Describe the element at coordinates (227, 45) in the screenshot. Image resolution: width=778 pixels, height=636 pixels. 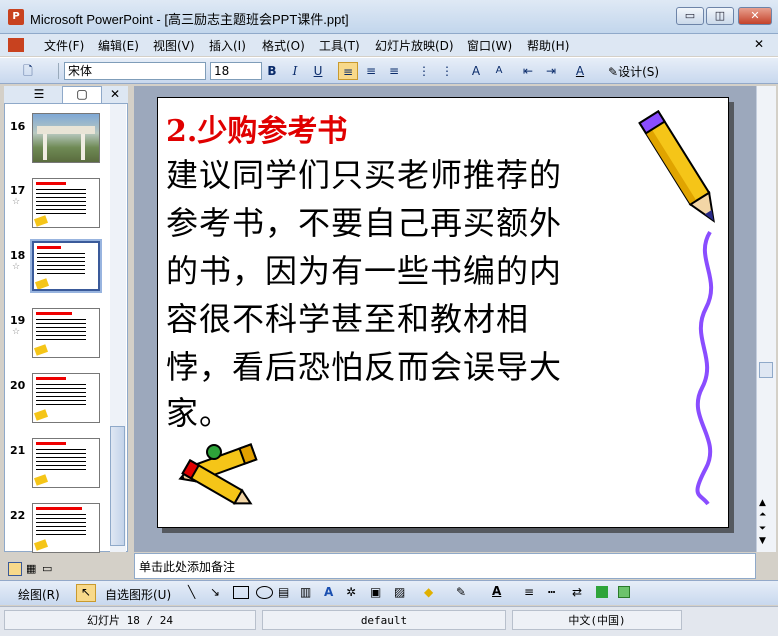
I see `menu-insert: 插入(I)` at that location.